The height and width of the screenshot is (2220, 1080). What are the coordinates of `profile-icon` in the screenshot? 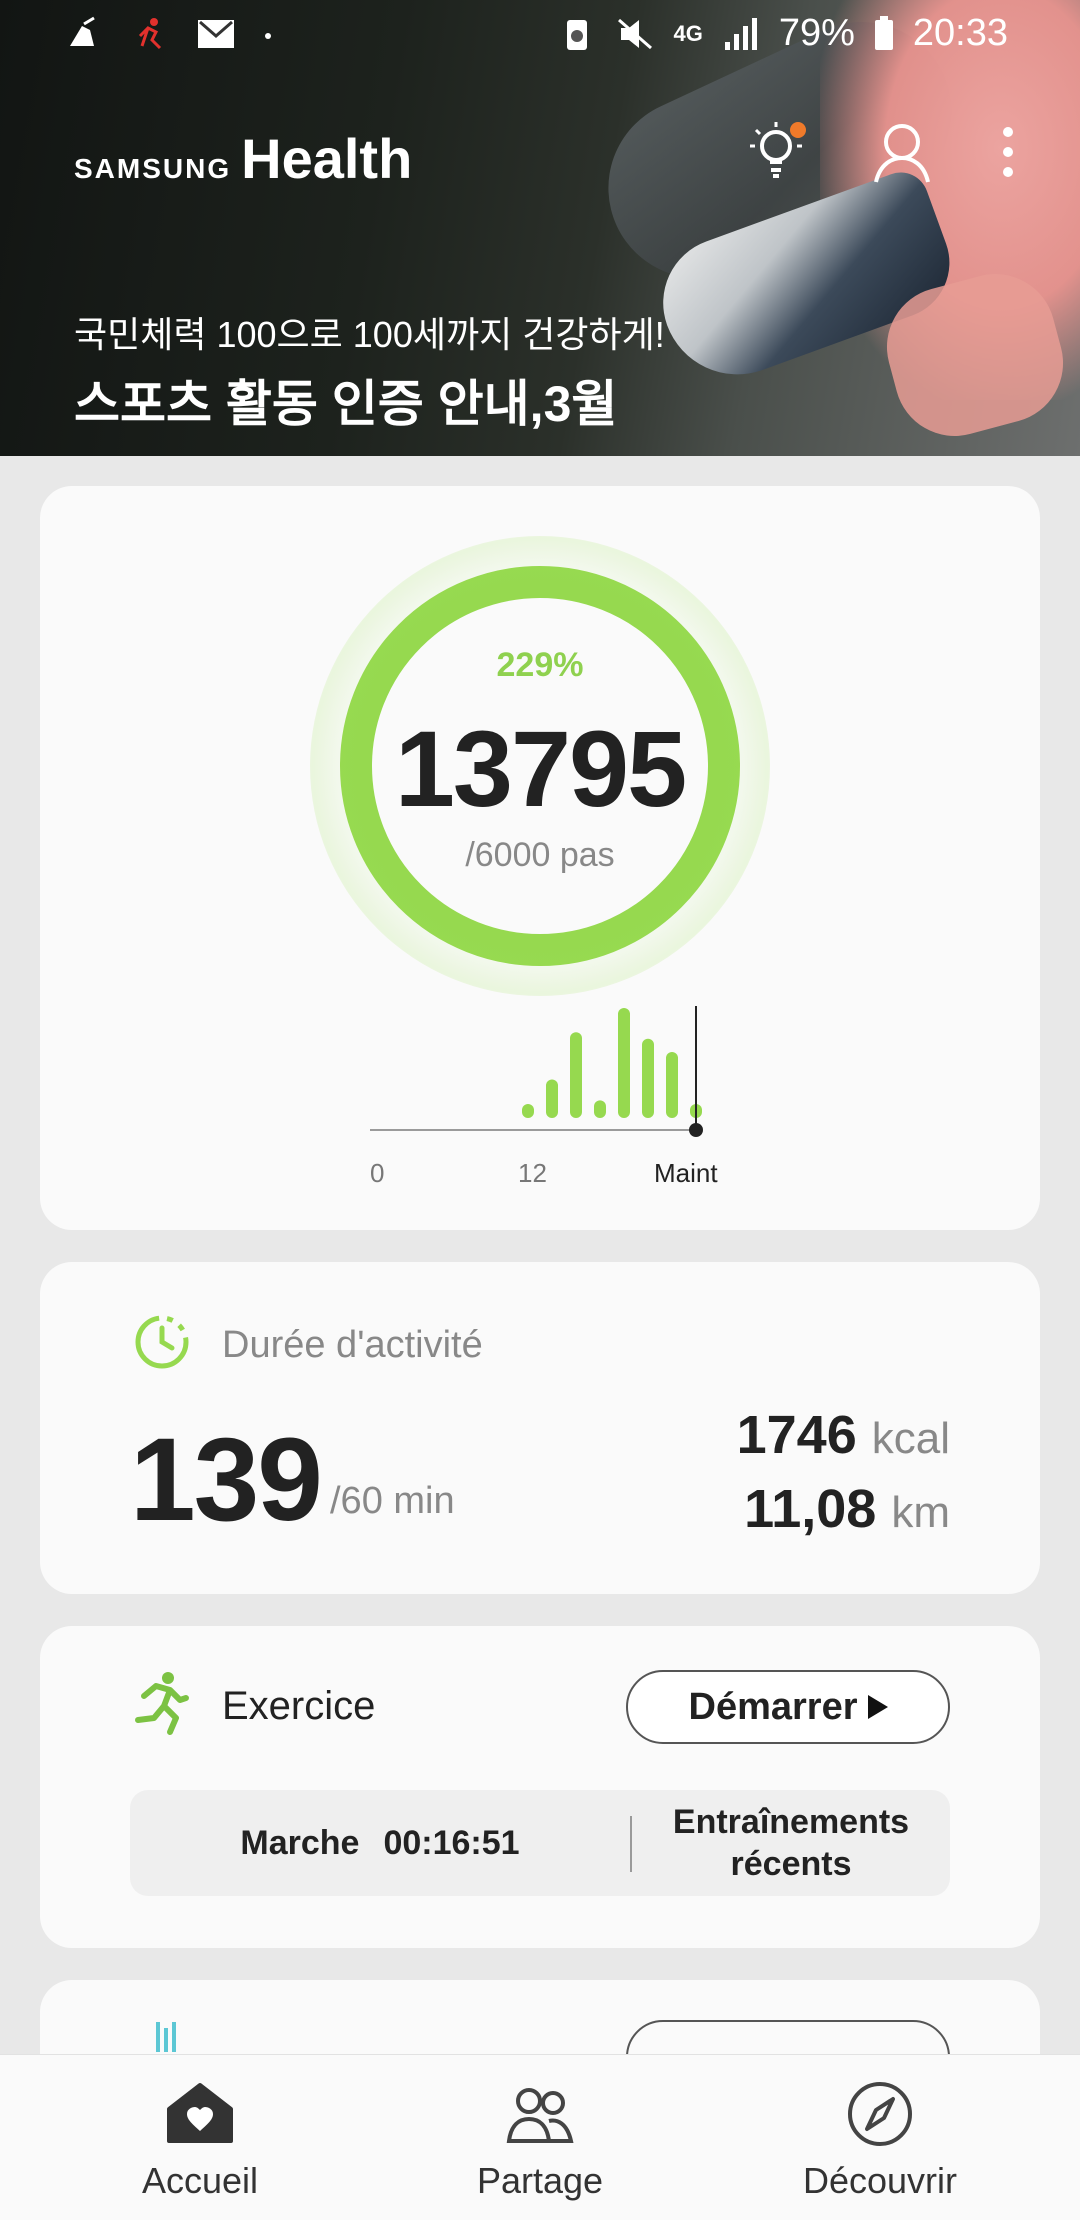 It's located at (902, 153).